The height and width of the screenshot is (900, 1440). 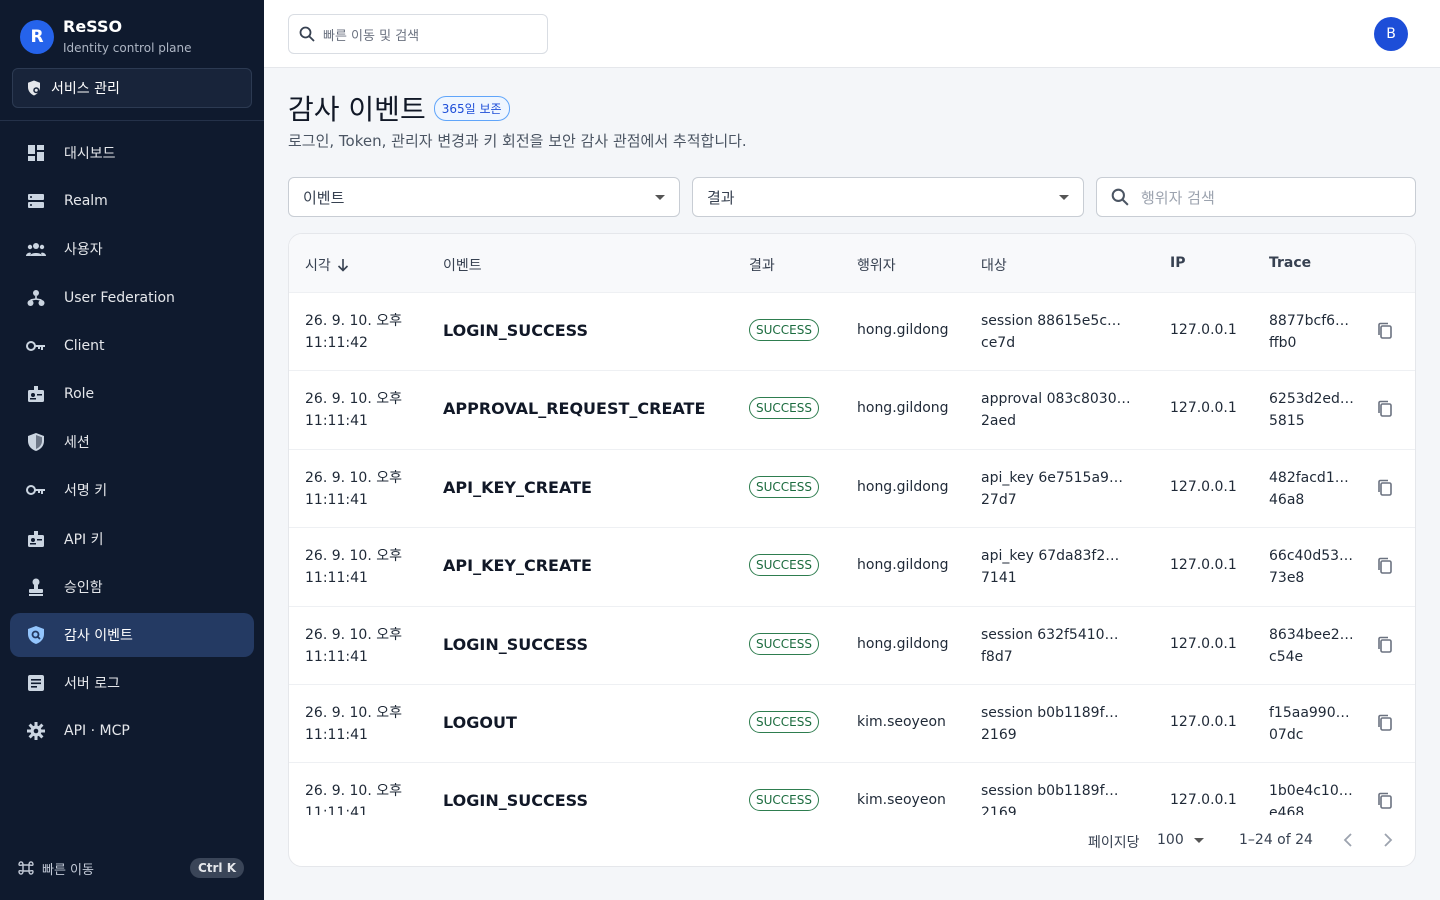 What do you see at coordinates (1287, 499) in the screenshot?
I see `trace-line: 46a8` at bounding box center [1287, 499].